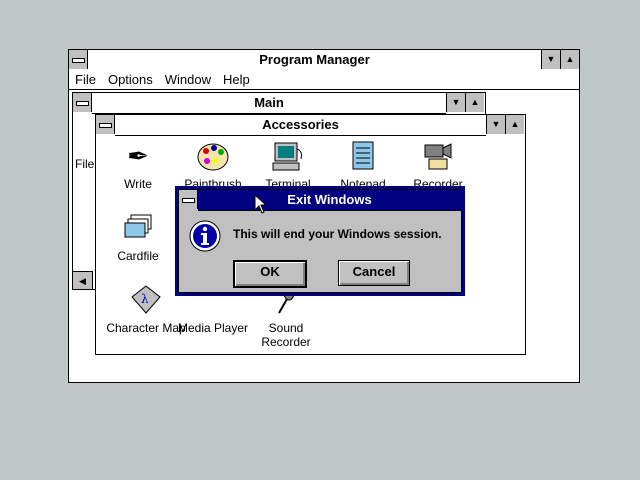  I want to click on menu-bar: File Options Window Help, so click(324, 80).